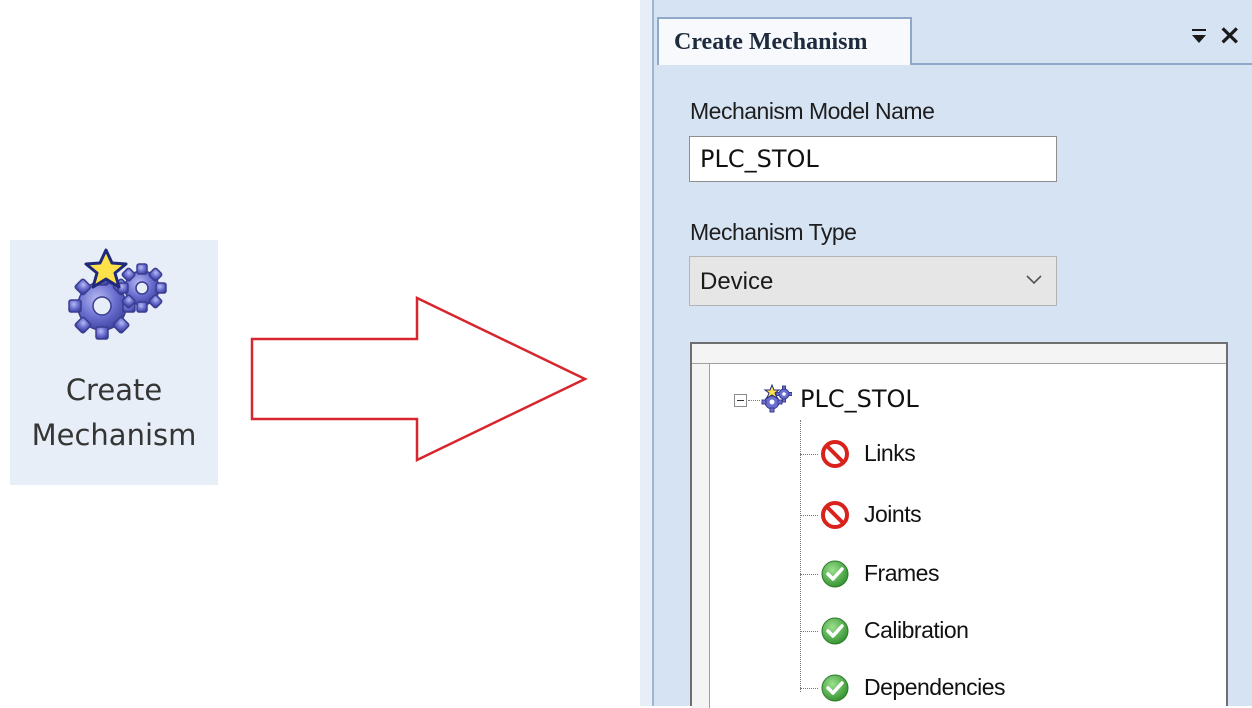 The height and width of the screenshot is (708, 1252). What do you see at coordinates (893, 514) in the screenshot?
I see `tree-item-label: Joints` at bounding box center [893, 514].